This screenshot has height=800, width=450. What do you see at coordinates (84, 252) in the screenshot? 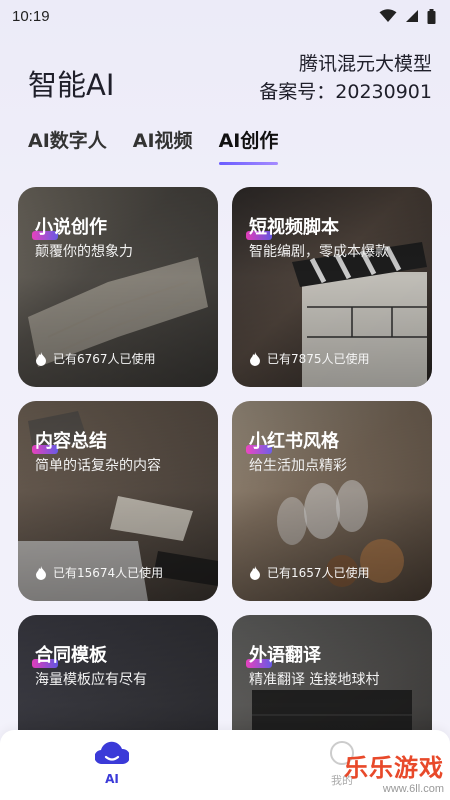
I see `card-subtitle: 颠覆你的想象力` at bounding box center [84, 252].